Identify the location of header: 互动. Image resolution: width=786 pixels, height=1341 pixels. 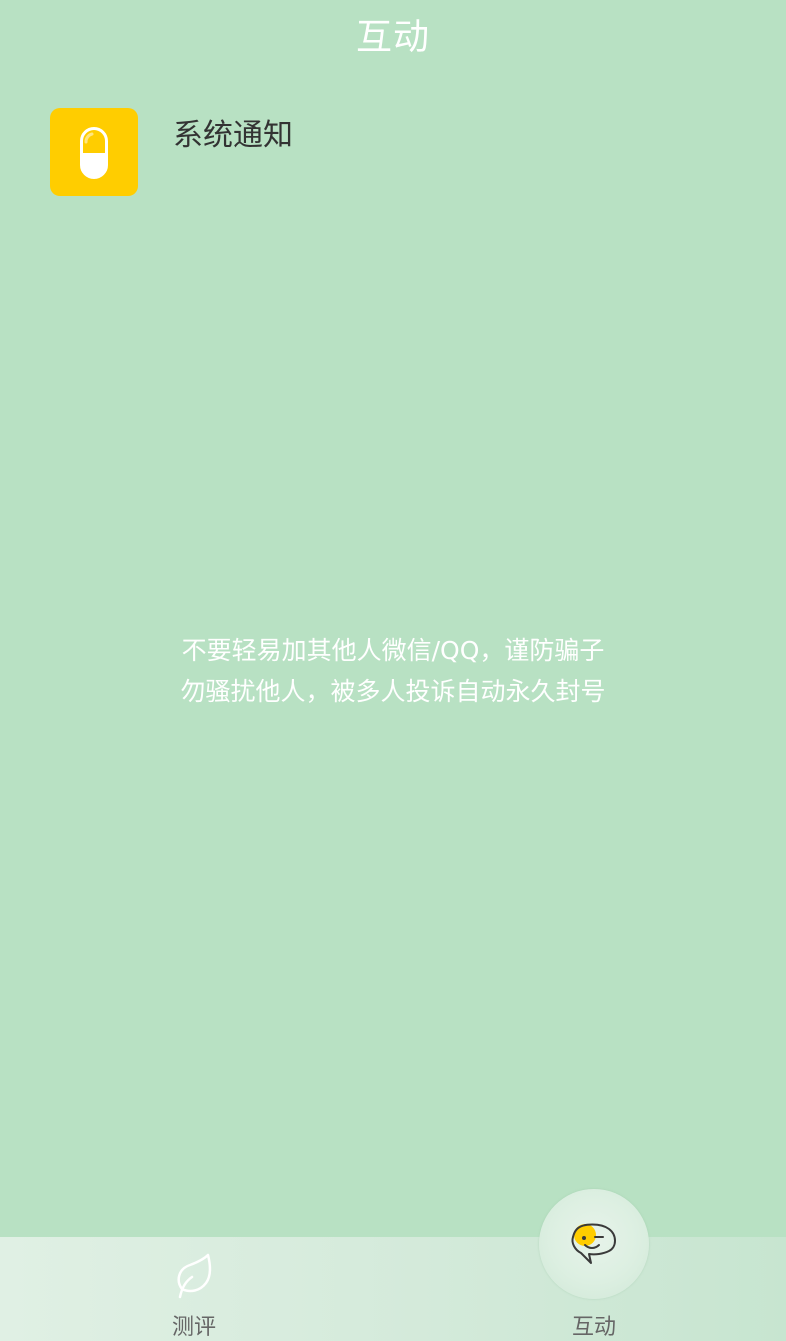
(393, 35).